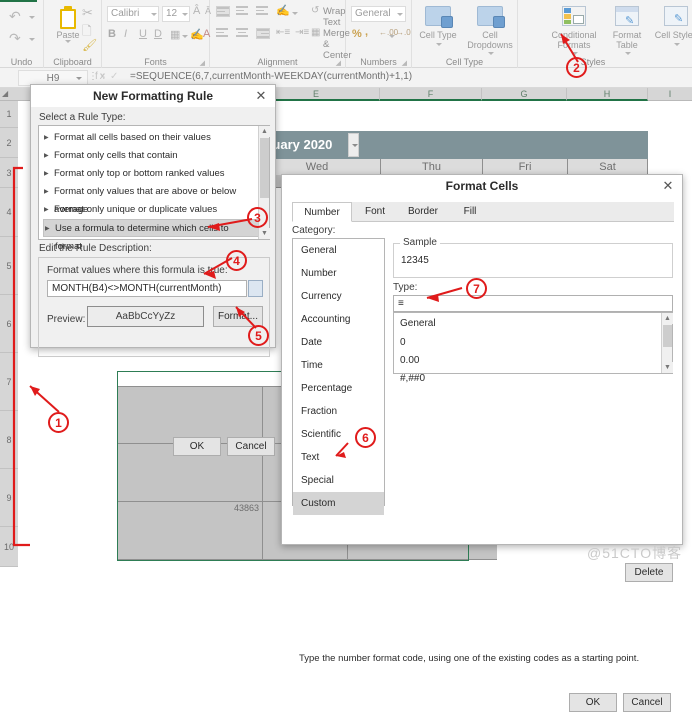 Image resolution: width=692 pixels, height=712 pixels. What do you see at coordinates (490, 45) in the screenshot?
I see `cell-dropdowns-label-2: Dropdowns` at bounding box center [490, 45].